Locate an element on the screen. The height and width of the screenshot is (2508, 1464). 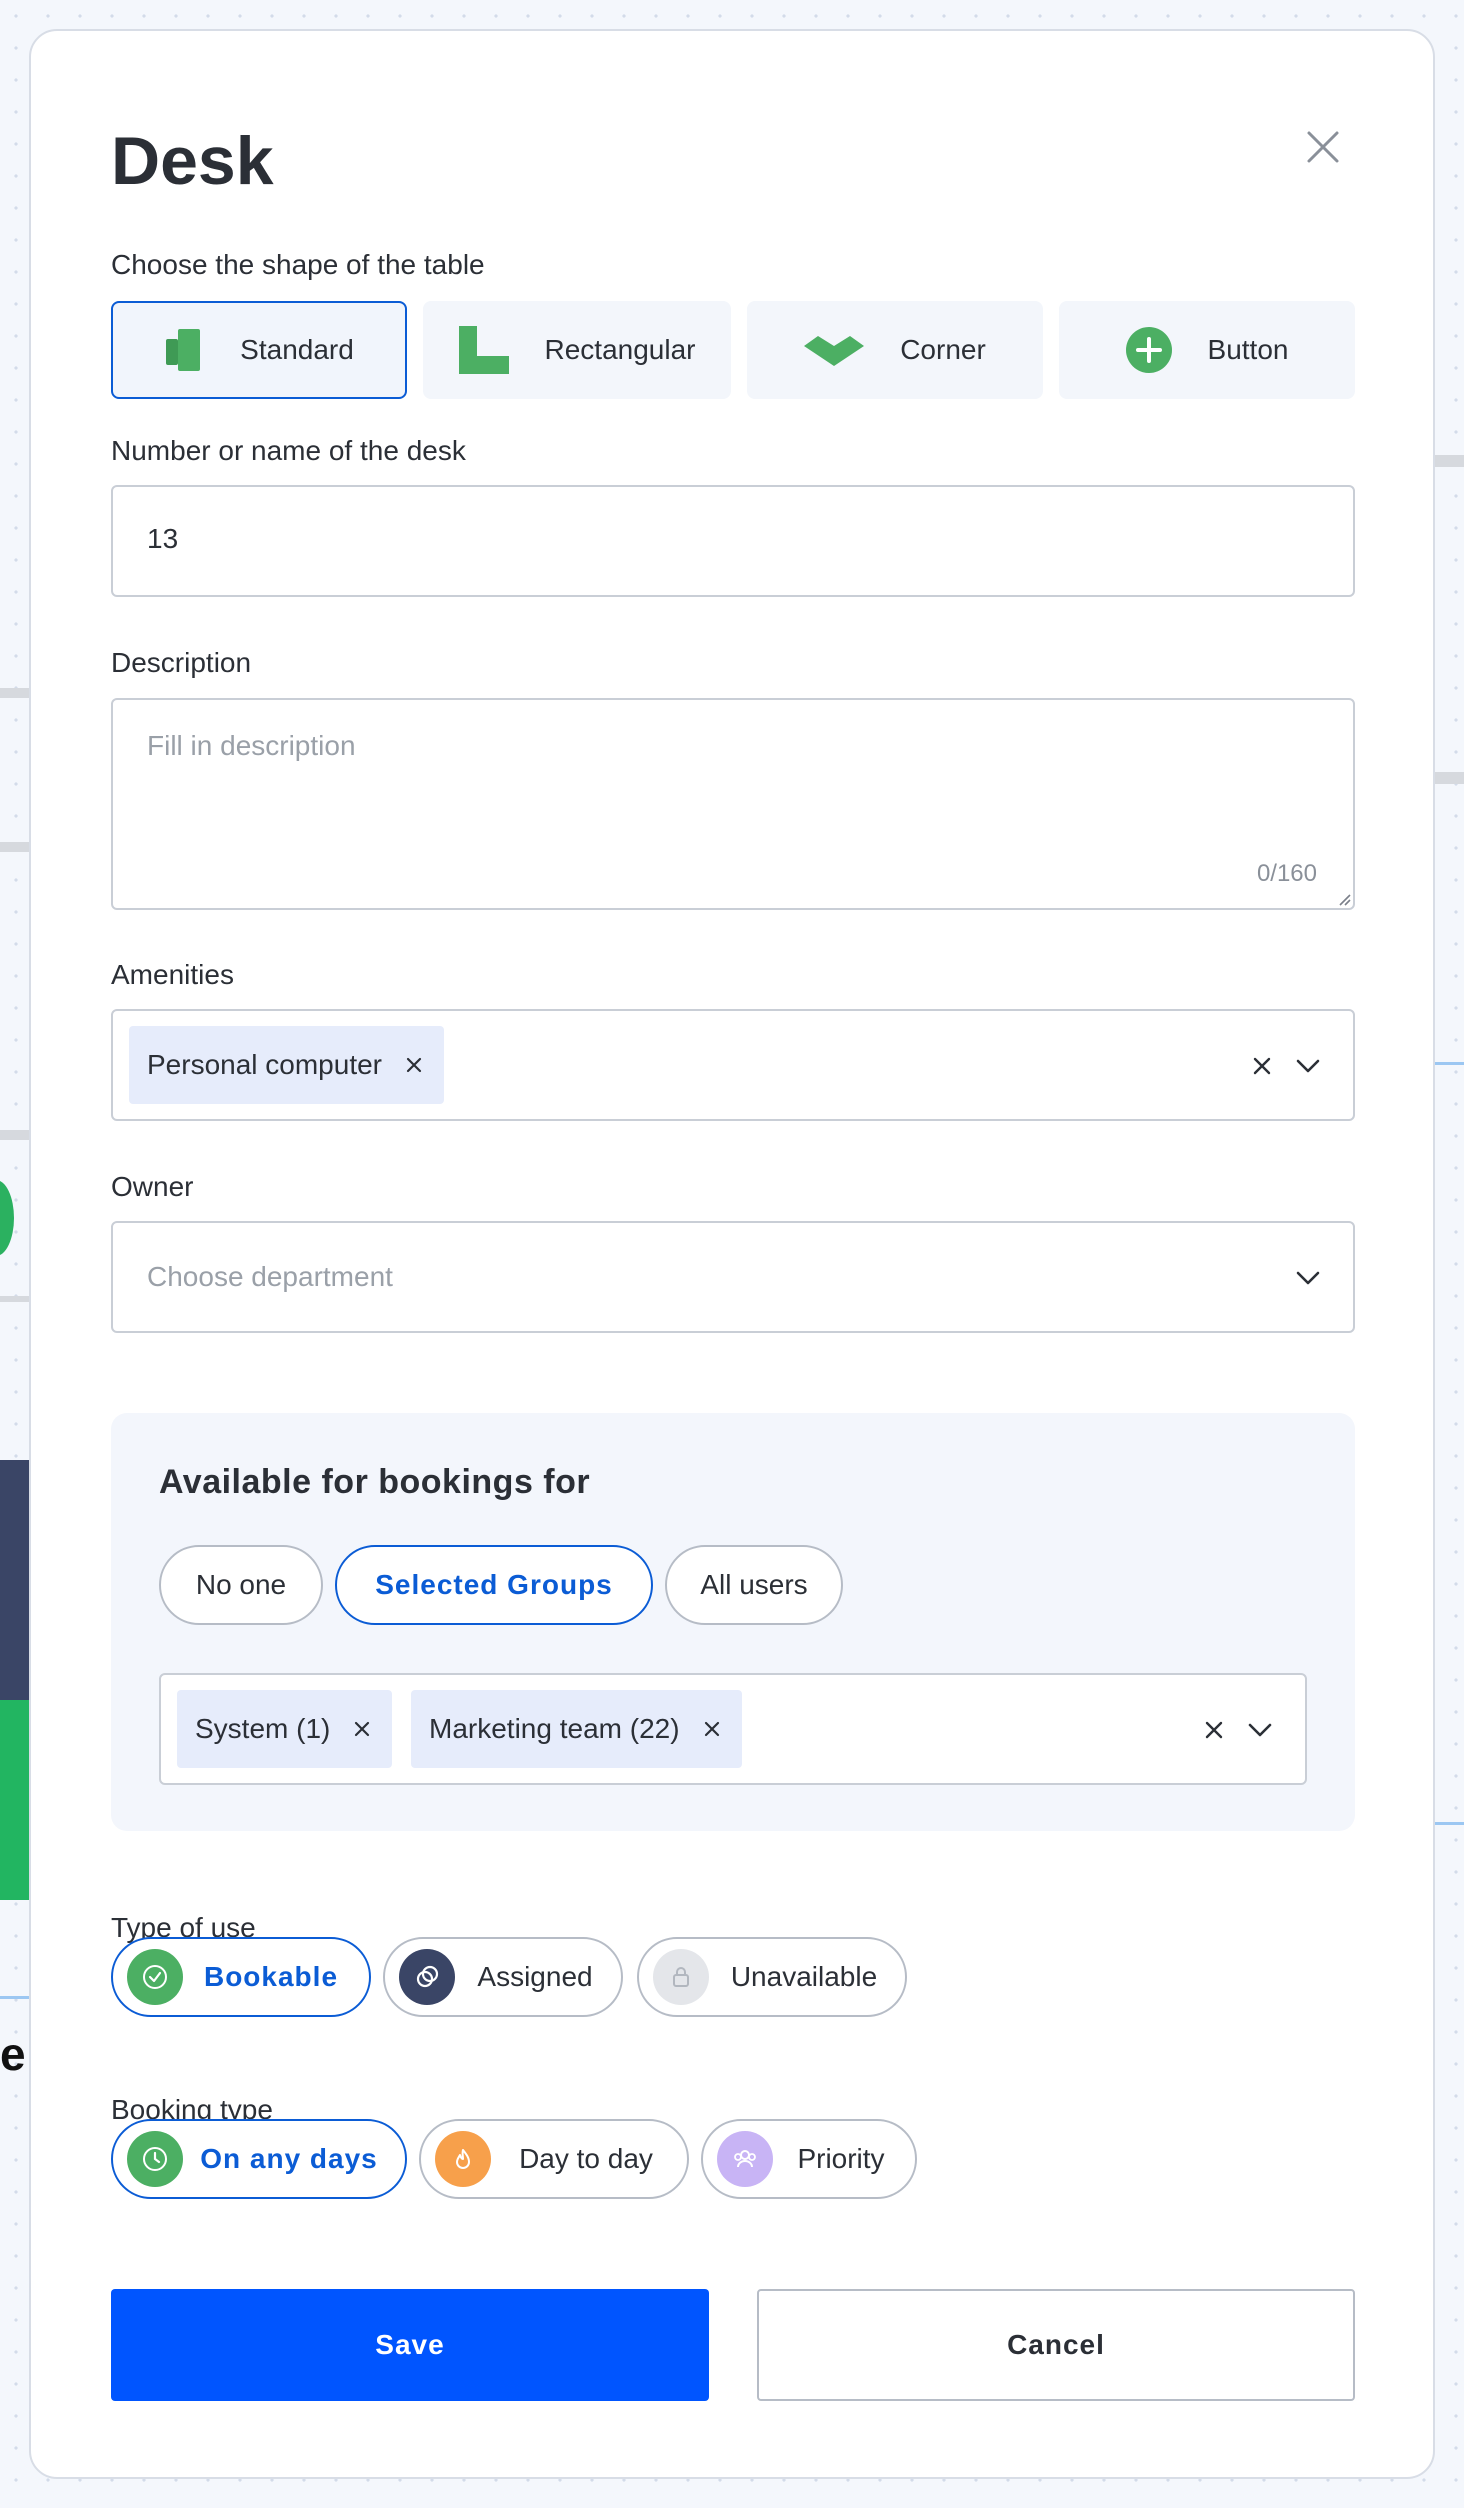
type-bookable-button: Bookable is located at coordinates (241, 1977).